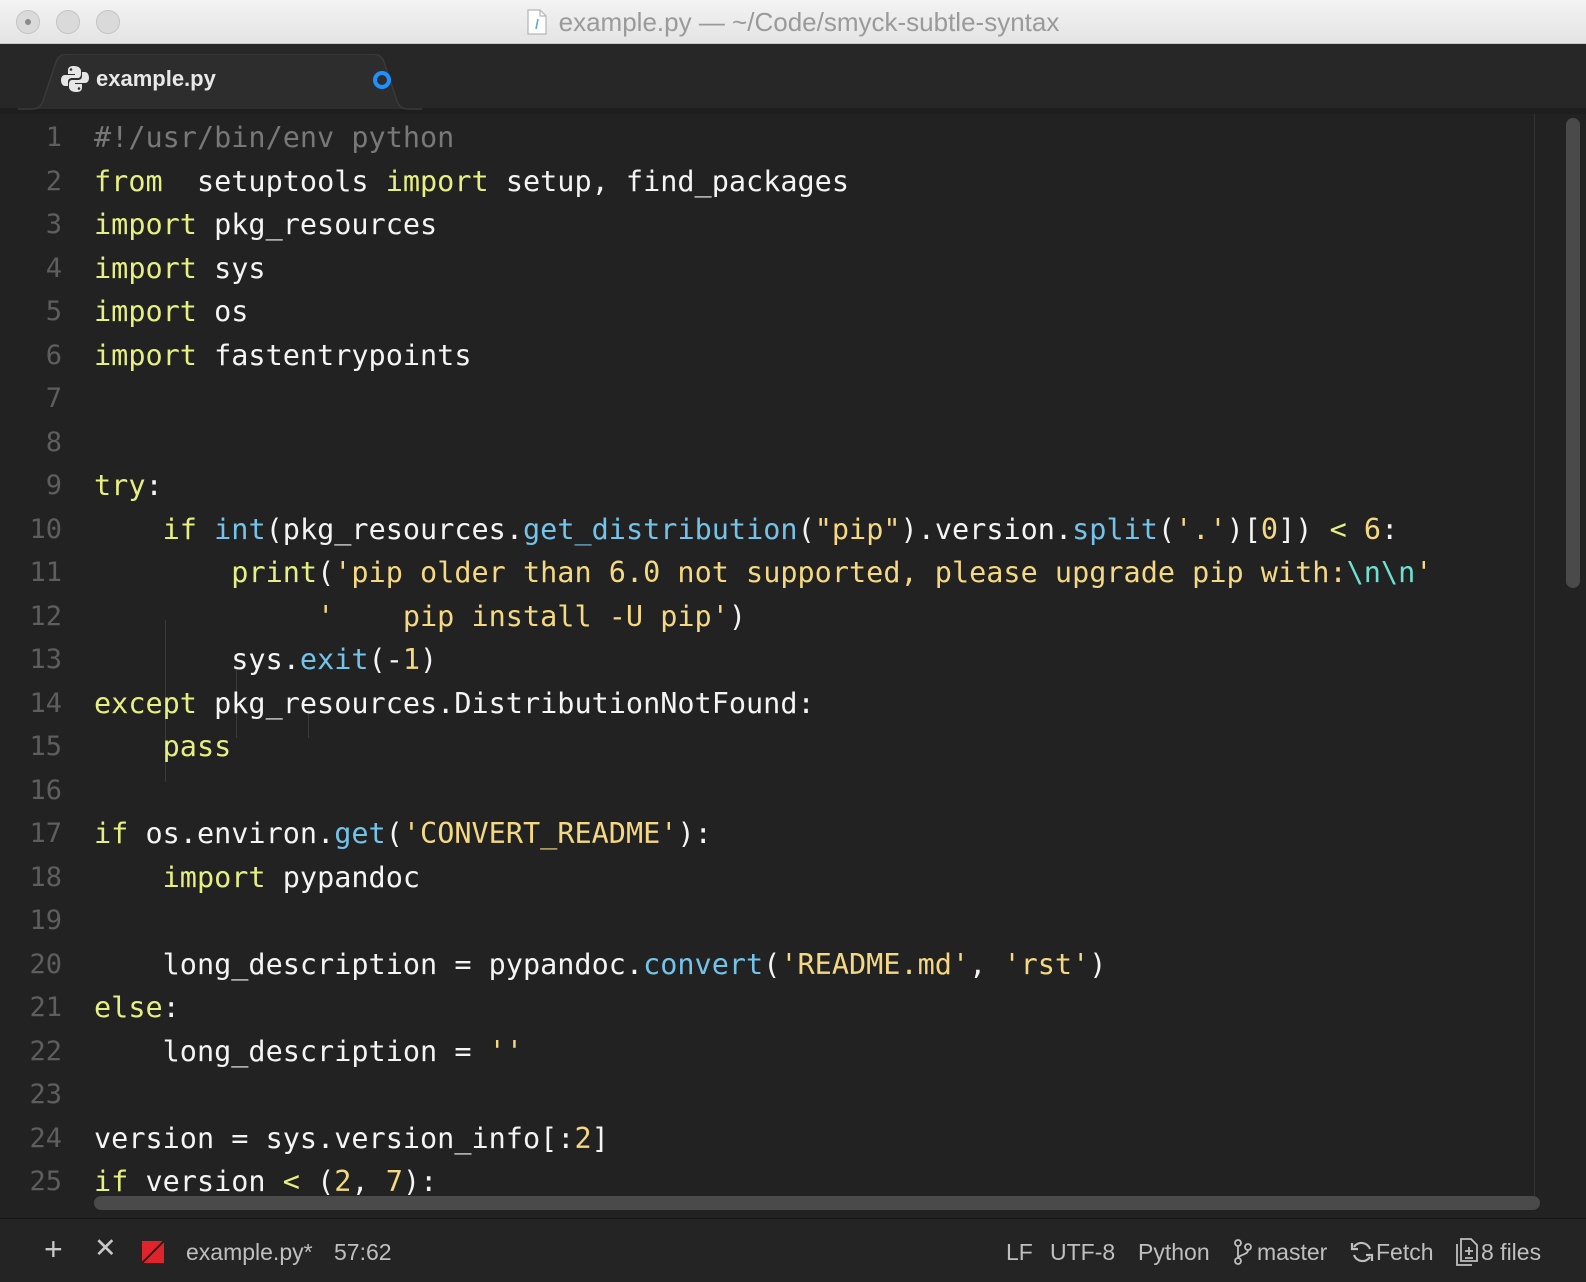 The image size is (1586, 1282). What do you see at coordinates (420, 1181) in the screenshot?
I see `code-token: ):` at bounding box center [420, 1181].